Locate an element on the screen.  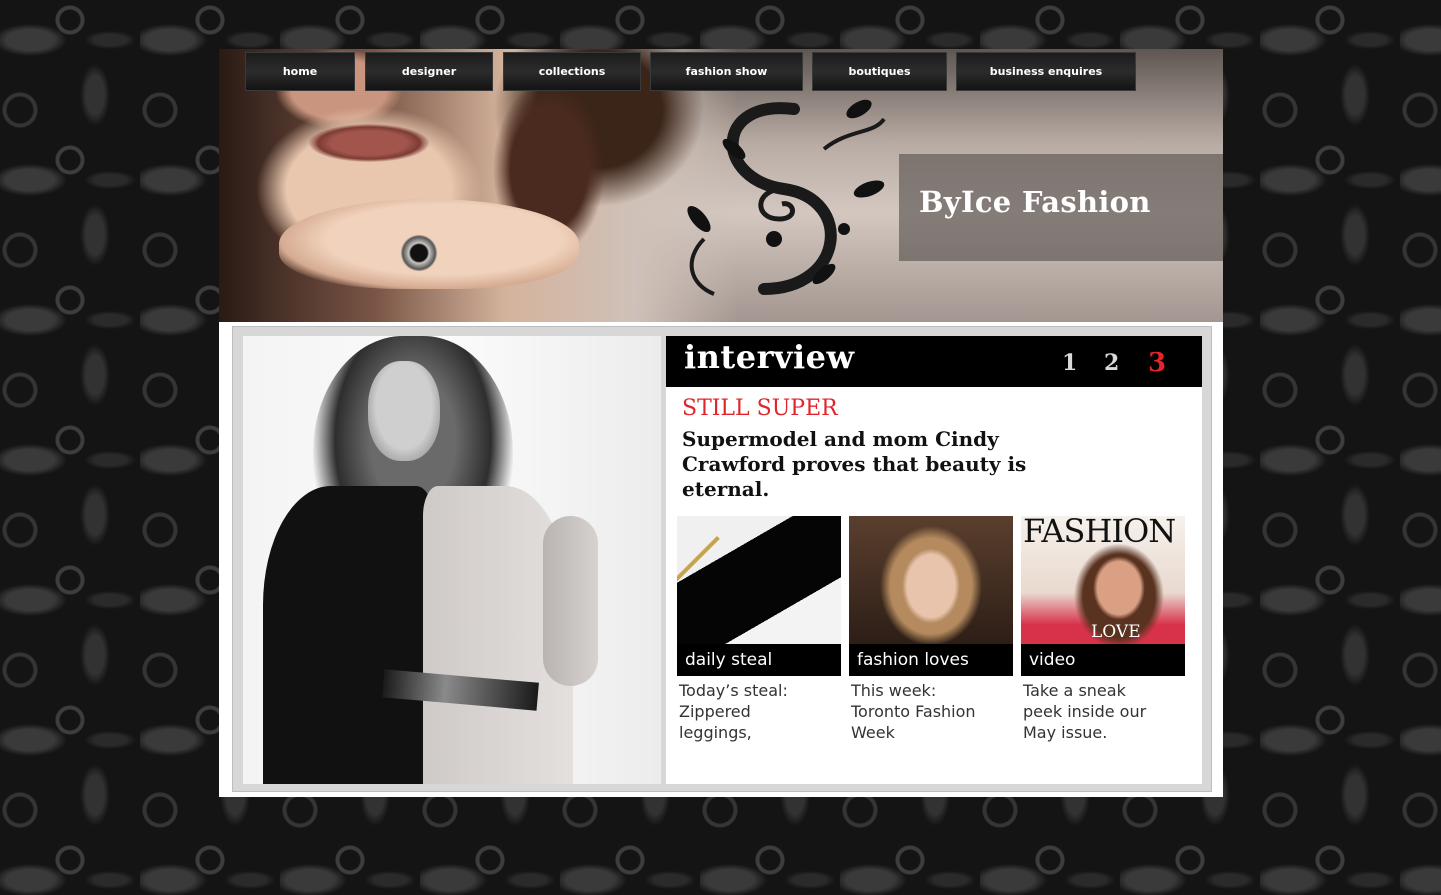
nav-home: home is located at coordinates (300, 71).